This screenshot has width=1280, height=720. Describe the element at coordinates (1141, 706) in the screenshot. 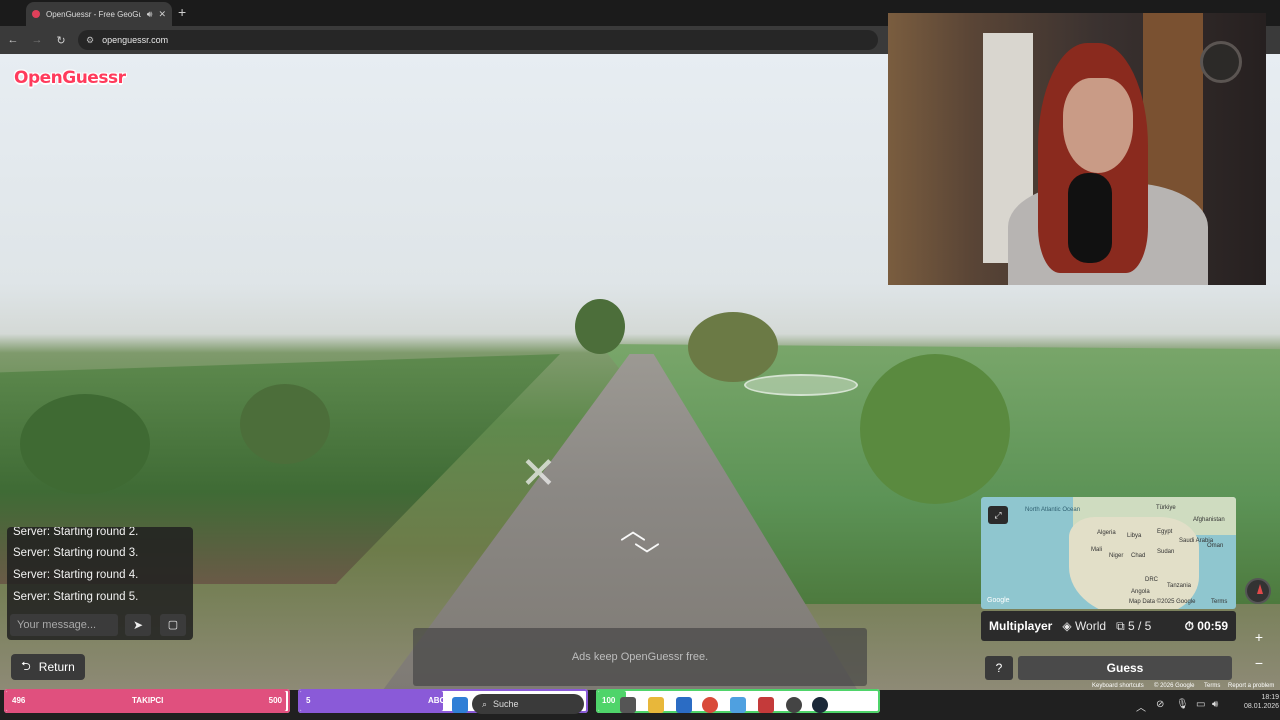

I see `tray-chevron-icon: ︿` at that location.